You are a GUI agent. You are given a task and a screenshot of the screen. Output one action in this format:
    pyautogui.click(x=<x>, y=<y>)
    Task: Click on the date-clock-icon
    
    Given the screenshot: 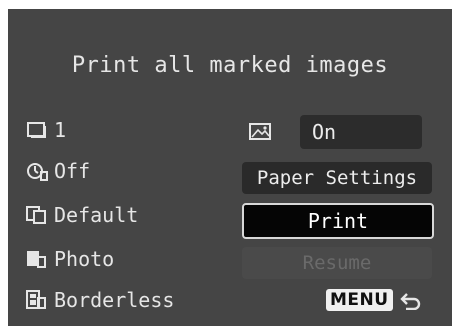 What is the action you would take?
    pyautogui.click(x=37, y=171)
    